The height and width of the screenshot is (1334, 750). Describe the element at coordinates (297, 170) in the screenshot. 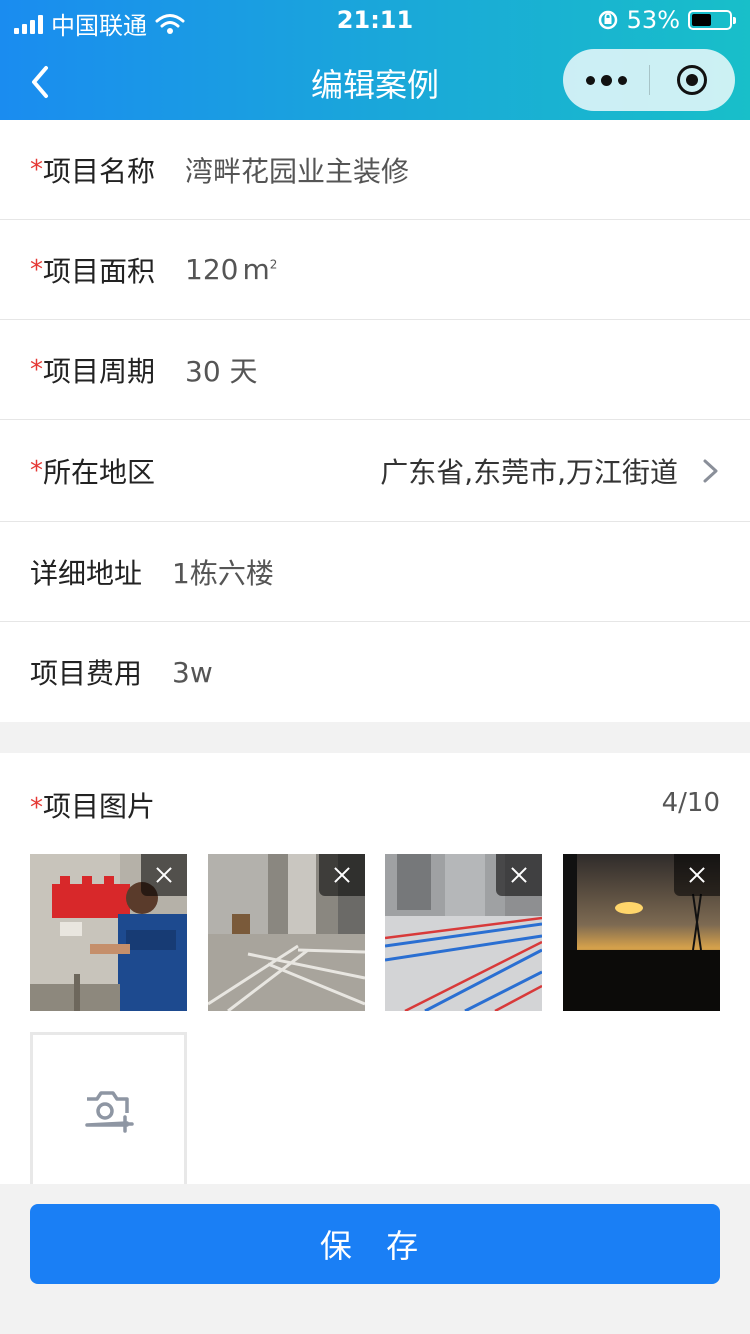

I see `project-name-input: 湾畔花园业主装修` at that location.